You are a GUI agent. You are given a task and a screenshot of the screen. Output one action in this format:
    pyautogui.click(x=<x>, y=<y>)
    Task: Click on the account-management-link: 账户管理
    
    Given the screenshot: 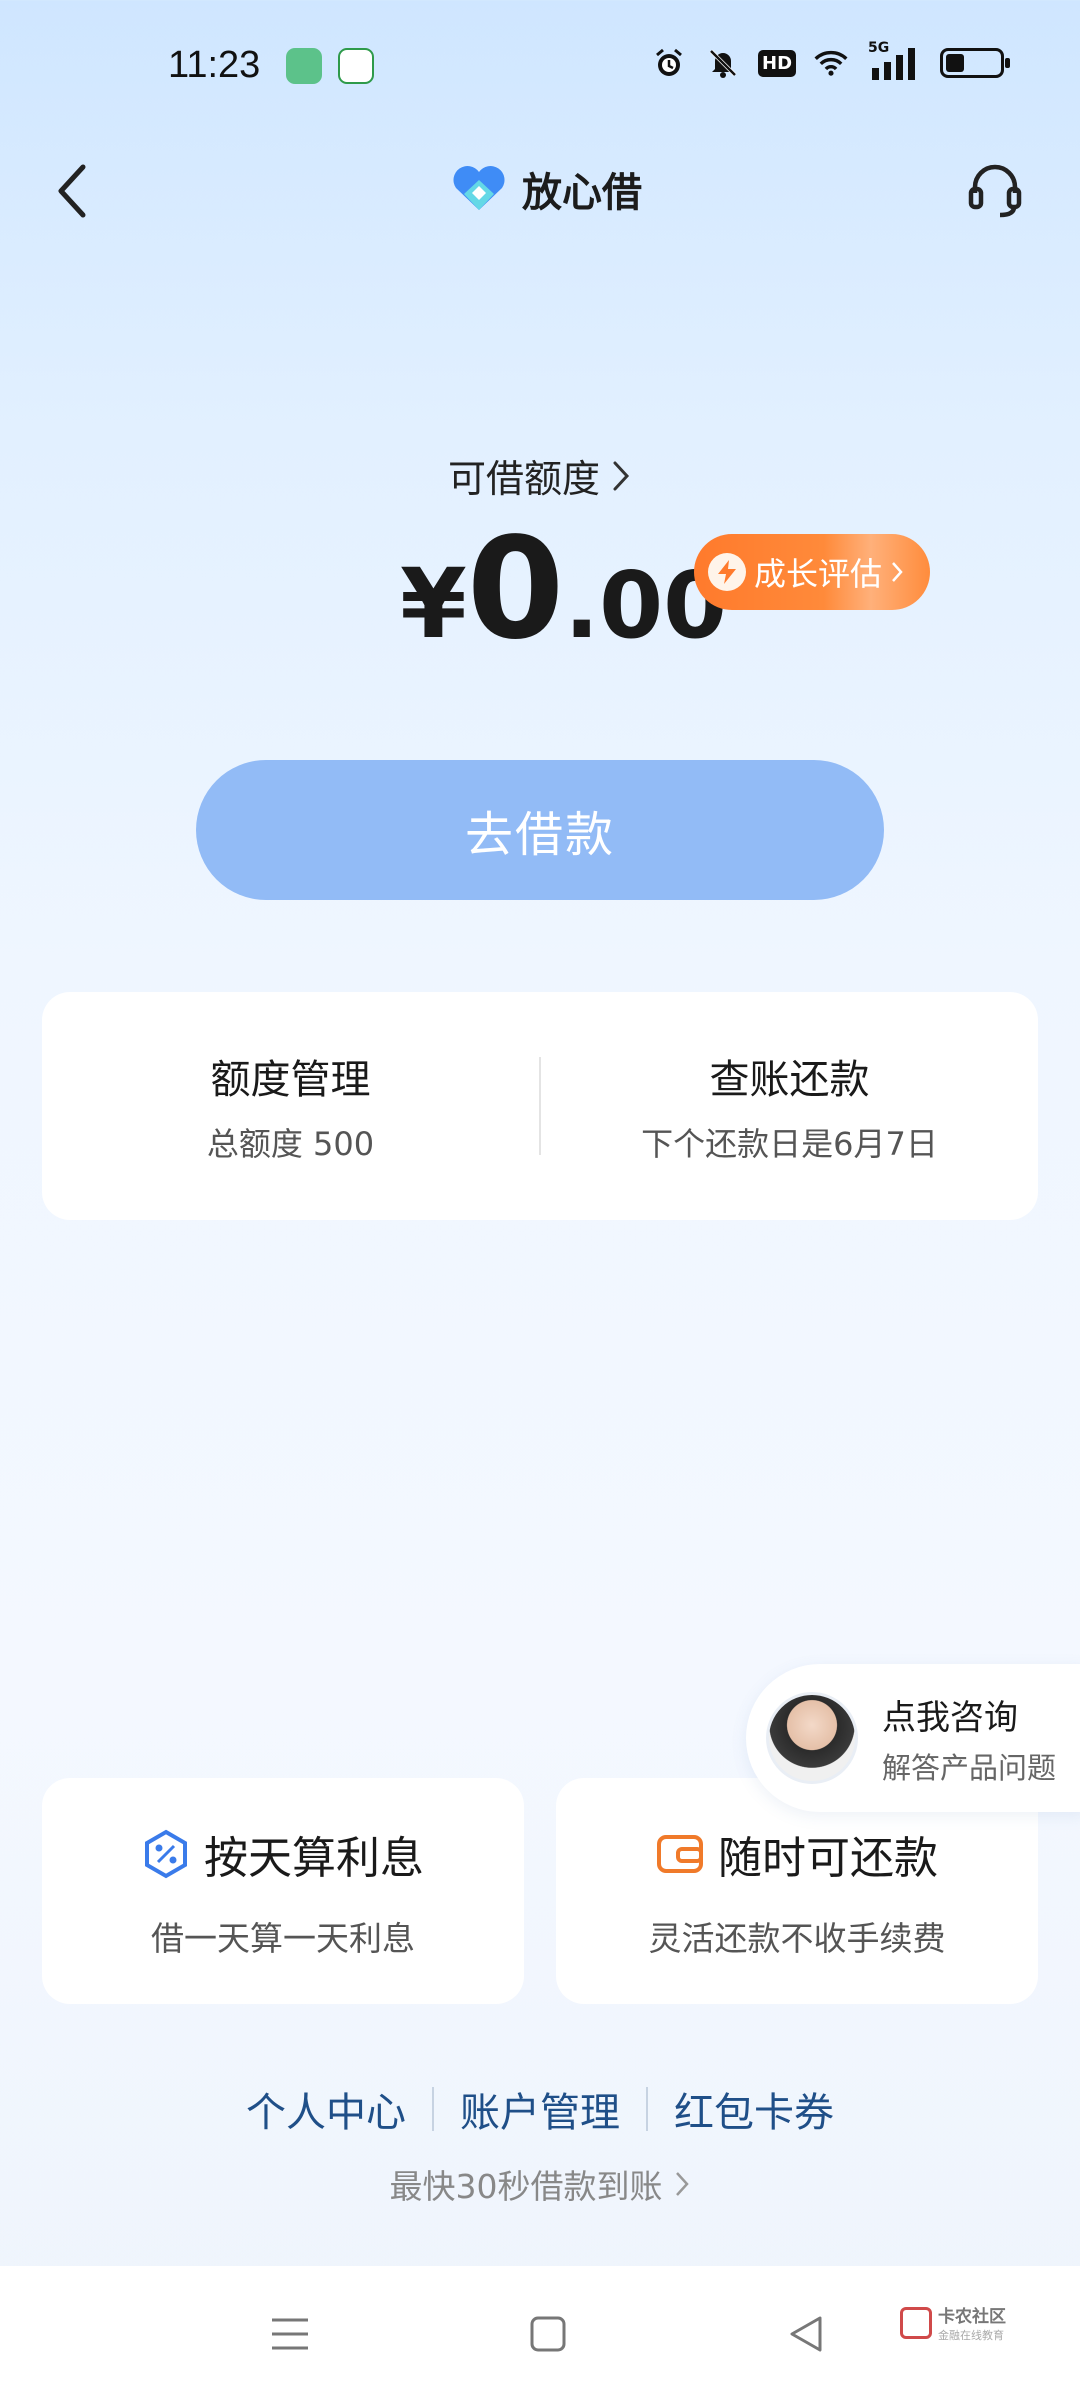 What is the action you would take?
    pyautogui.click(x=540, y=2109)
    